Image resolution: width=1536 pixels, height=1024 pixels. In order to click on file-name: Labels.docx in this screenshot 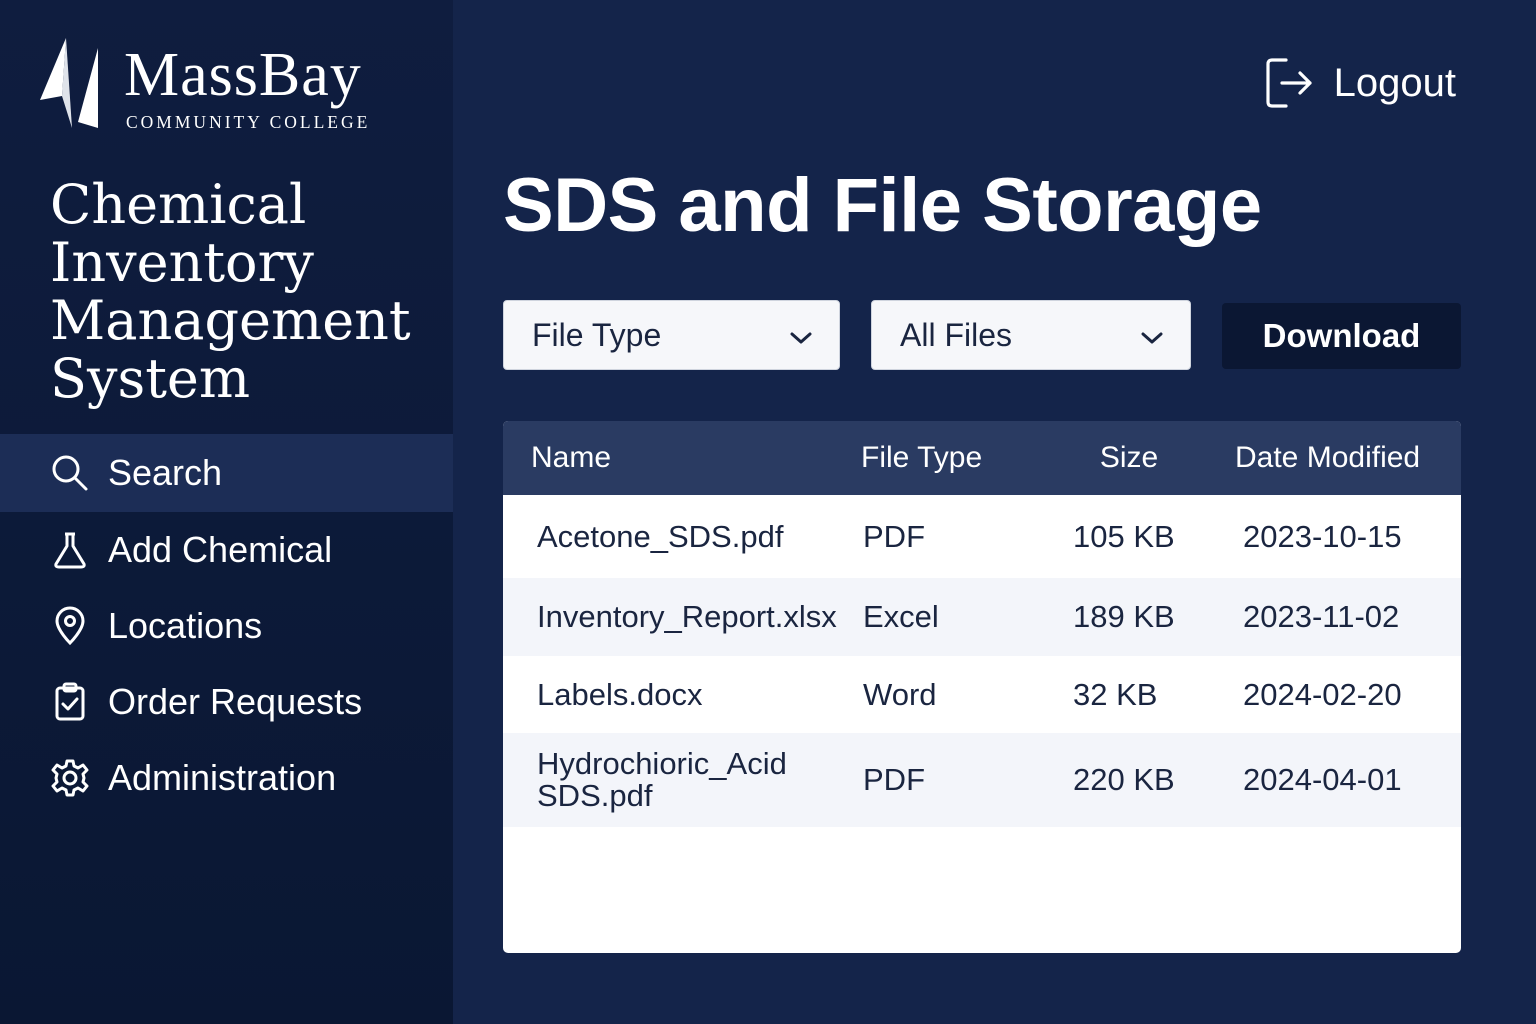, I will do `click(620, 694)`.